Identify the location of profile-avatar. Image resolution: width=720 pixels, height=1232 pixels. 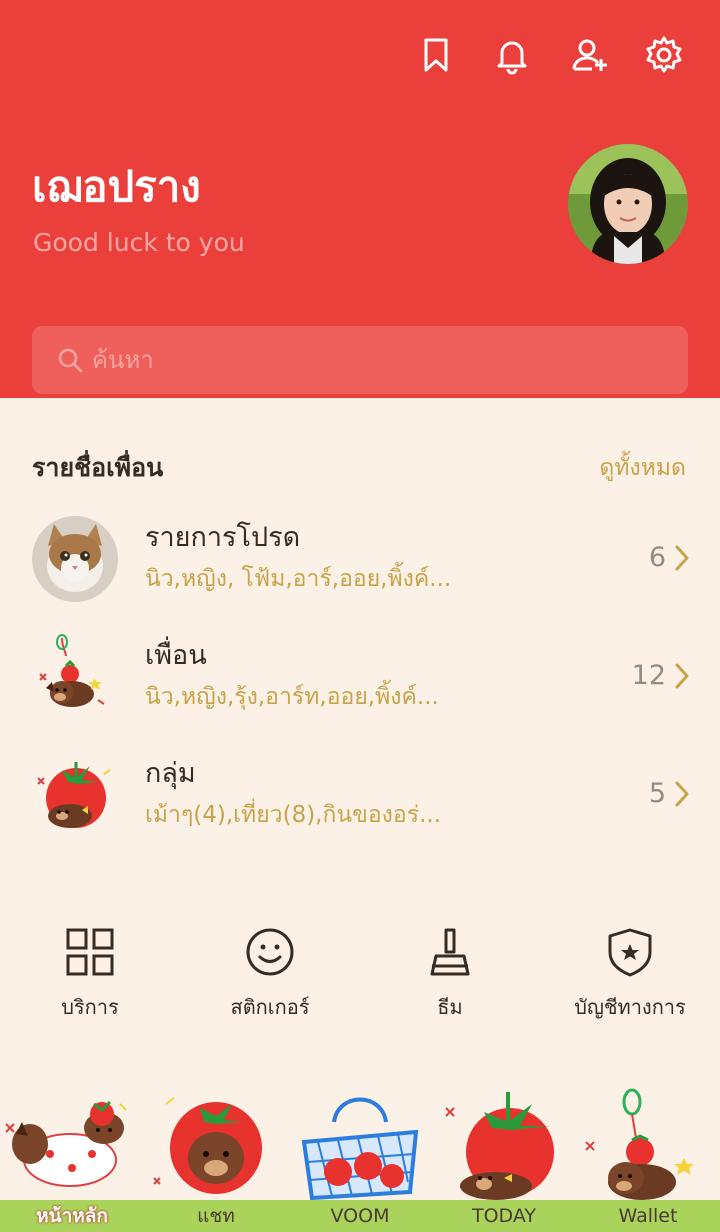
(628, 204).